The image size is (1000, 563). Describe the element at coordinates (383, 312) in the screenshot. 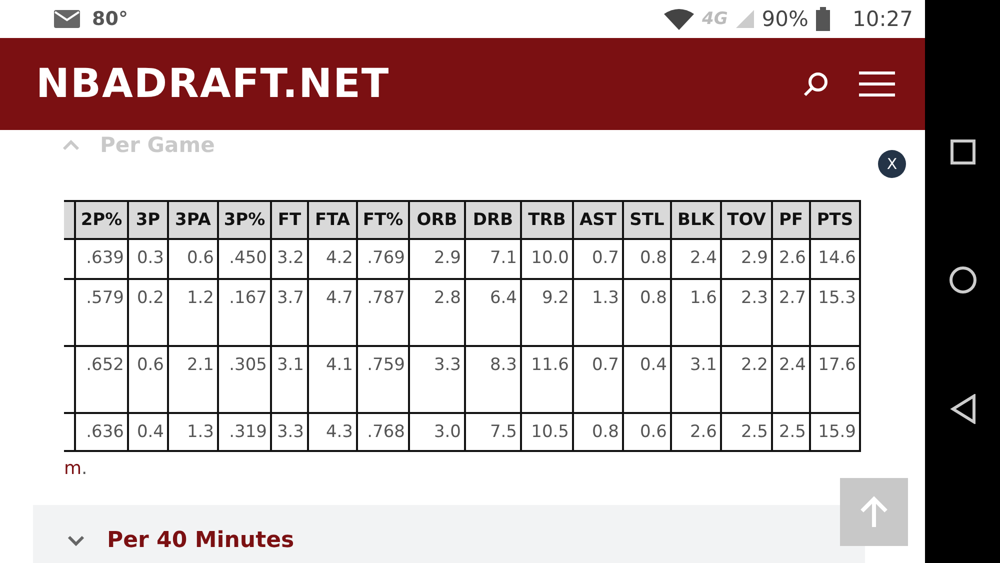

I see `table-cell: .787` at that location.